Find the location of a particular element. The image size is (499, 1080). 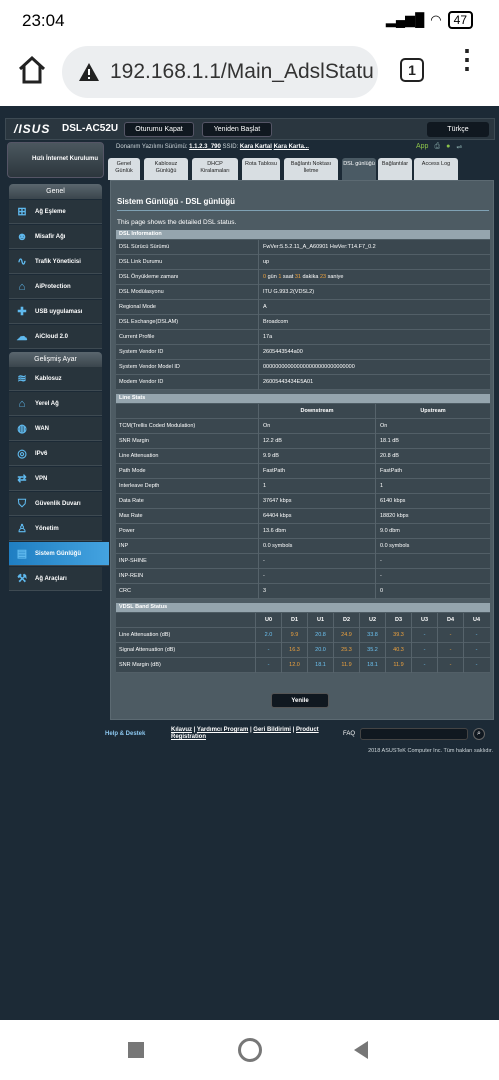

row-value: ITU G.993.2(VDSL2) is located at coordinates (374, 292).